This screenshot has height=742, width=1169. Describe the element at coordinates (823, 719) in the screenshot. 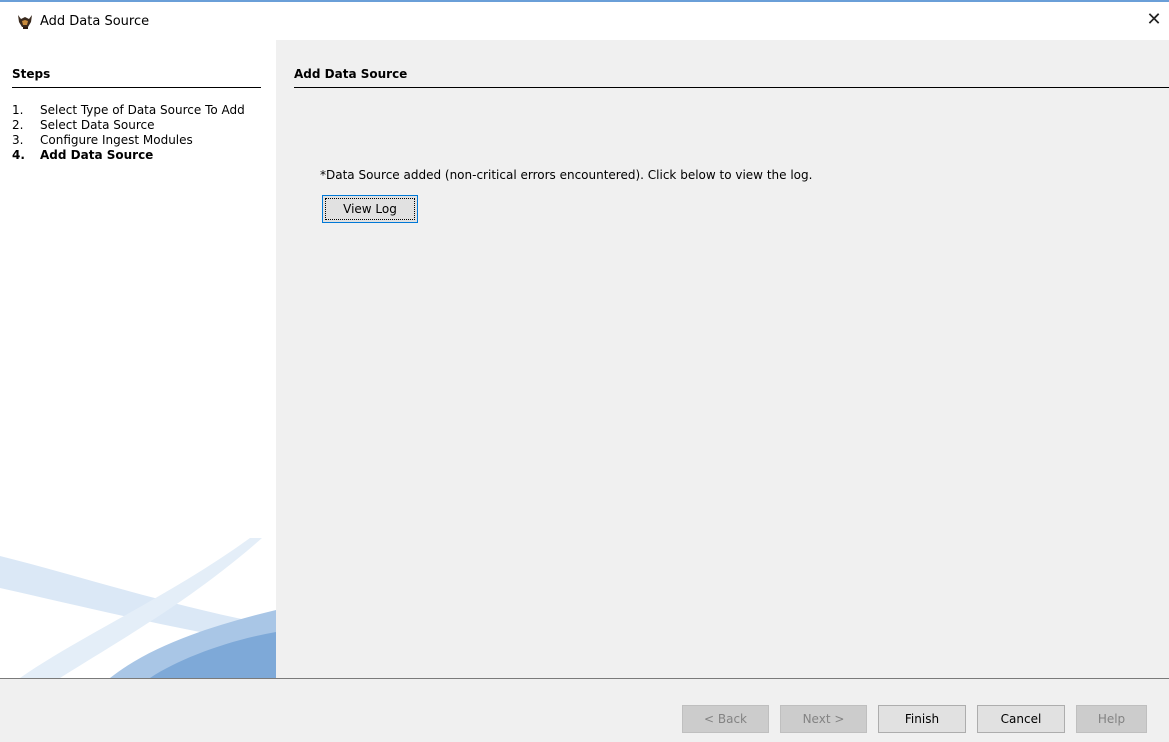

I see `next-button: Next >` at that location.